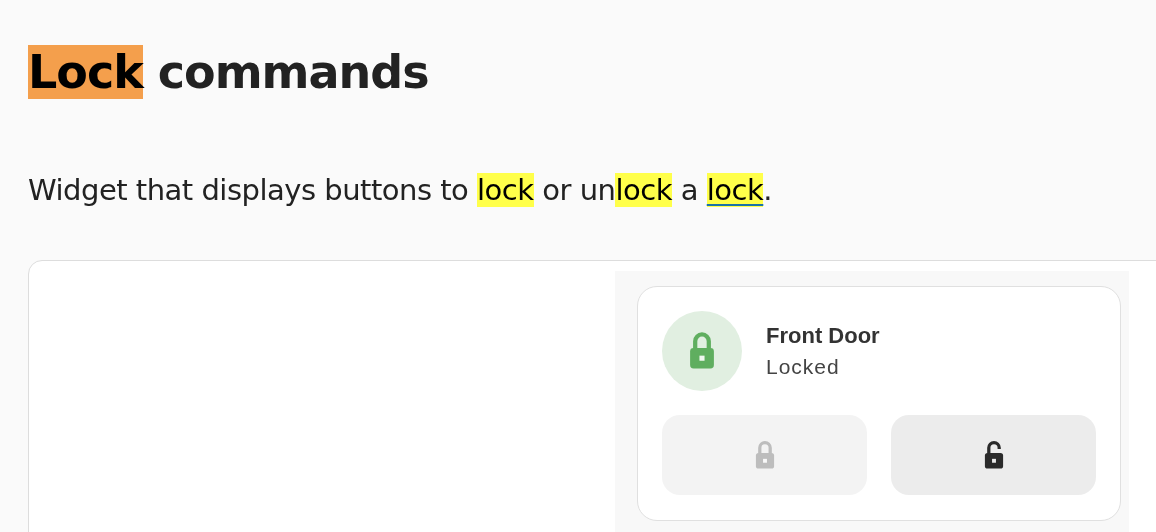 The image size is (1156, 532). I want to click on page-heading: Lock commands, so click(229, 72).